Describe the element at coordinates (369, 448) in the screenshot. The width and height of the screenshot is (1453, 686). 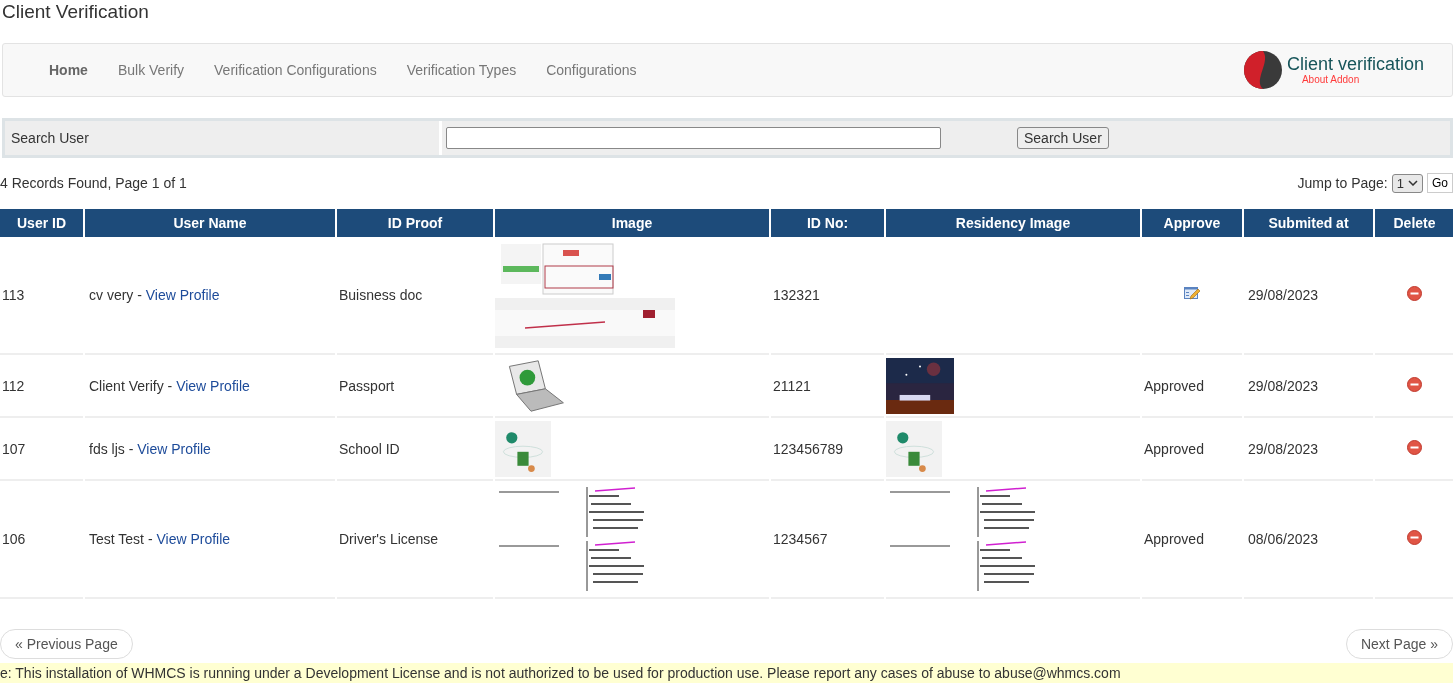
I see `id-proof: School ID` at that location.